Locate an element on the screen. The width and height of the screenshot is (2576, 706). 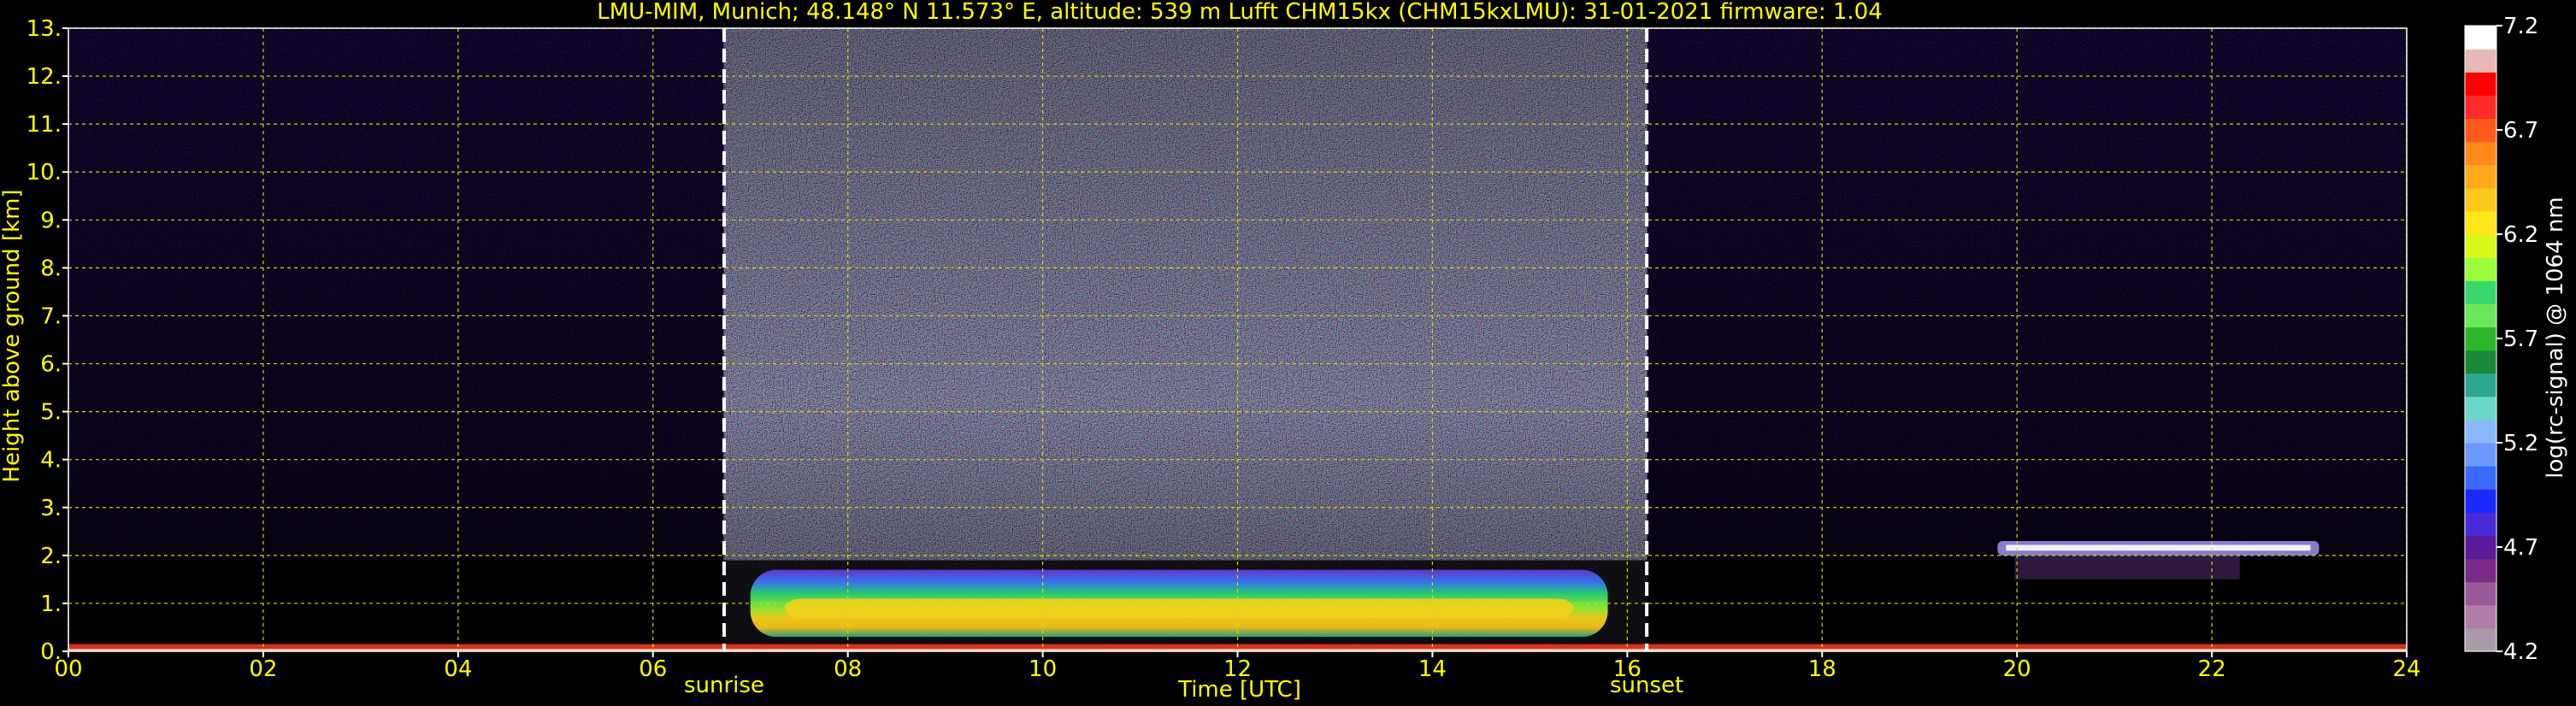
x-axis-label: Time [UTC] is located at coordinates (1239, 690).